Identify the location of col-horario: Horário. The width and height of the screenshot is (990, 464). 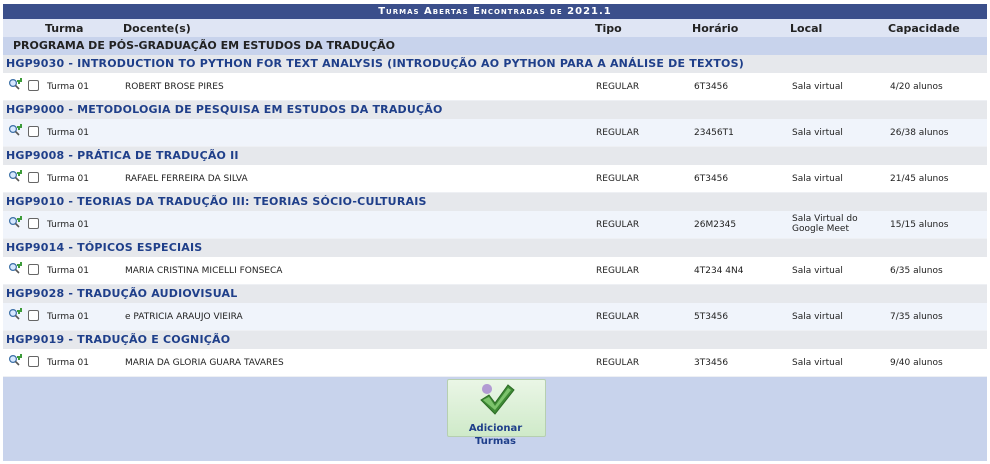
(715, 28).